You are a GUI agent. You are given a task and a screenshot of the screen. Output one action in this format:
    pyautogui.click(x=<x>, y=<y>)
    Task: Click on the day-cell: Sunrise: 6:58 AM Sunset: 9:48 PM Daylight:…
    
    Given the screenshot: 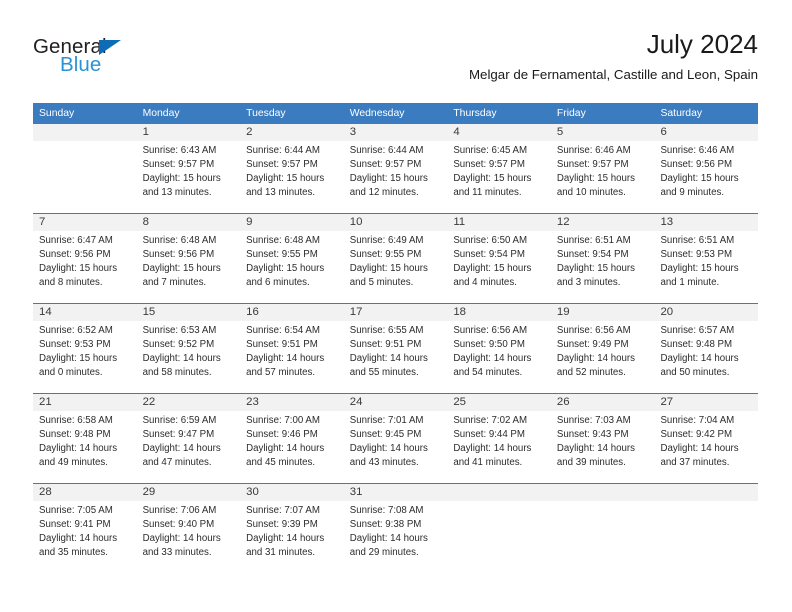 What is the action you would take?
    pyautogui.click(x=85, y=447)
    